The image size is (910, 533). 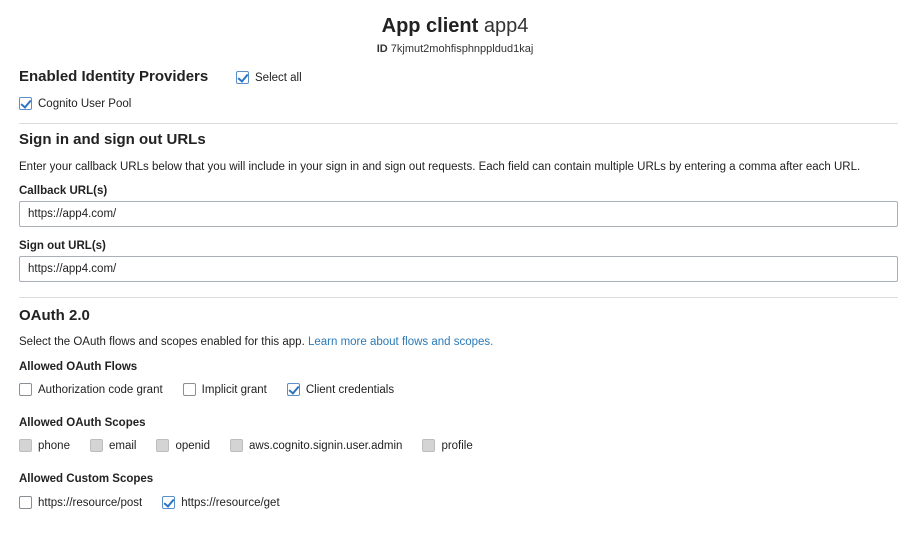 I want to click on page-title-label: App client, so click(x=430, y=26).